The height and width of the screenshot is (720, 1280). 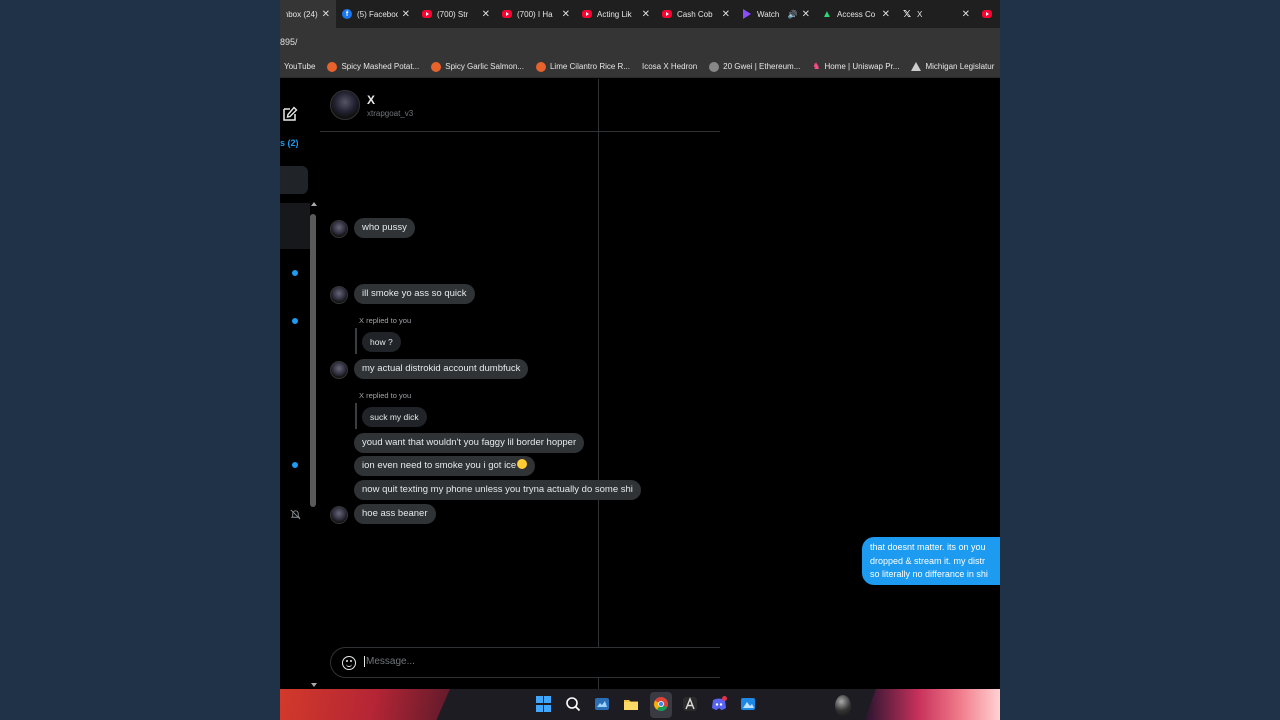 I want to click on quoted-message: how ?, so click(x=381, y=342).